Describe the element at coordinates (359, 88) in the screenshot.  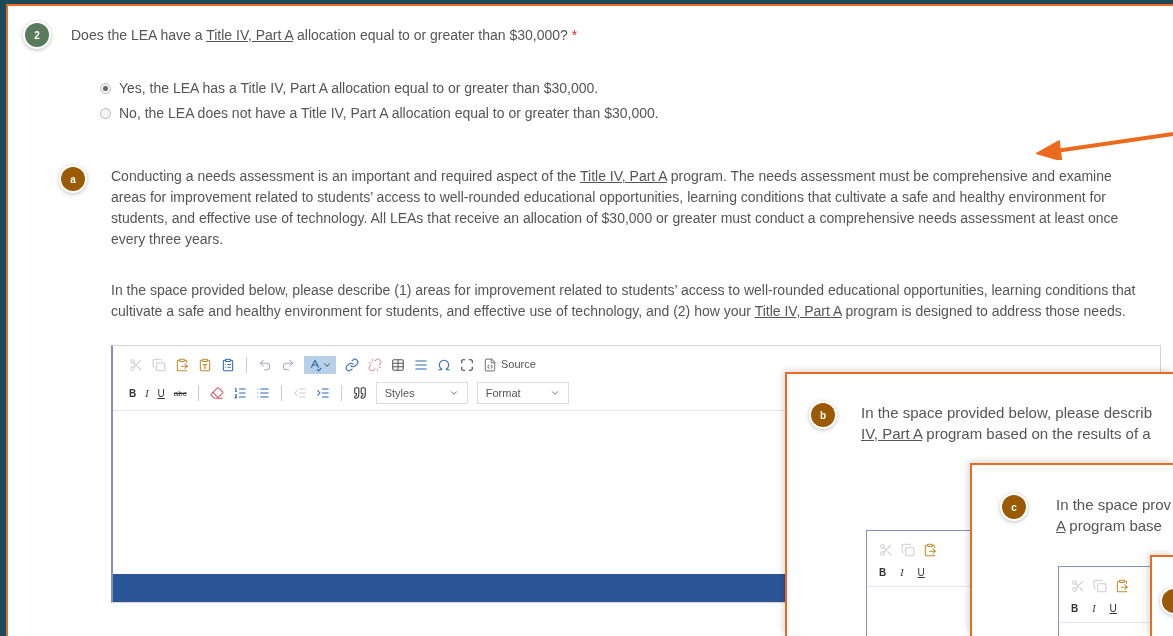
I see `option-label: Yes, the LEA has a Title IV, Part A allocation equal to or greater than $30,000.` at that location.